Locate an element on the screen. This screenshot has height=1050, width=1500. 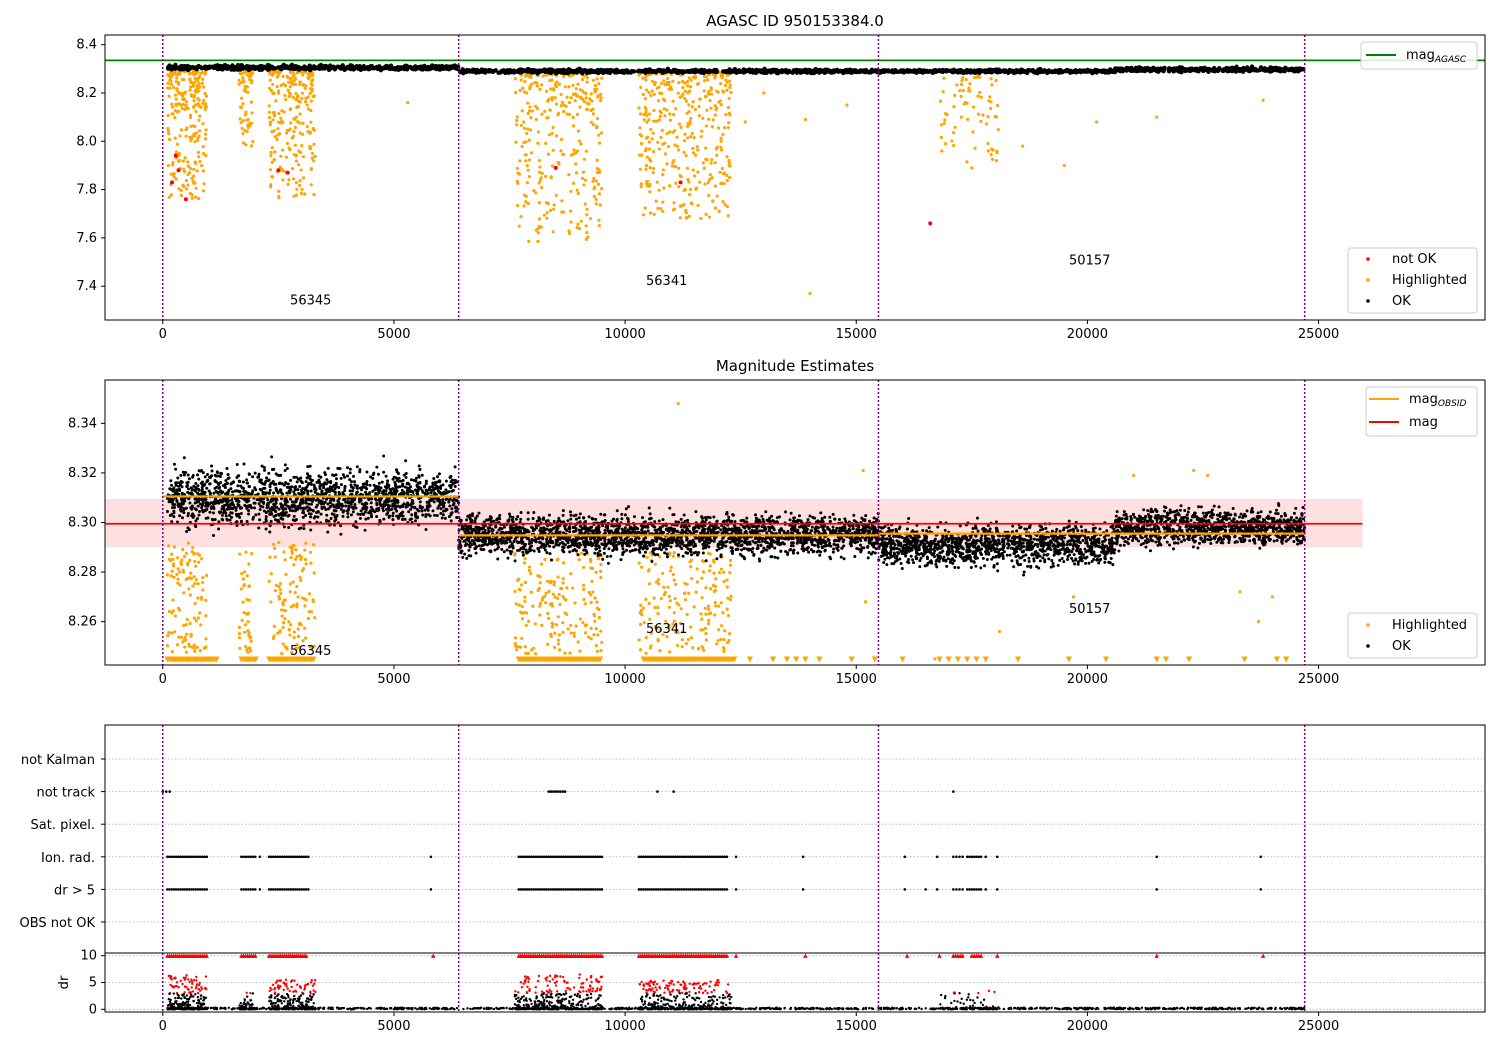
x-tick-label: 0 is located at coordinates (163, 334).